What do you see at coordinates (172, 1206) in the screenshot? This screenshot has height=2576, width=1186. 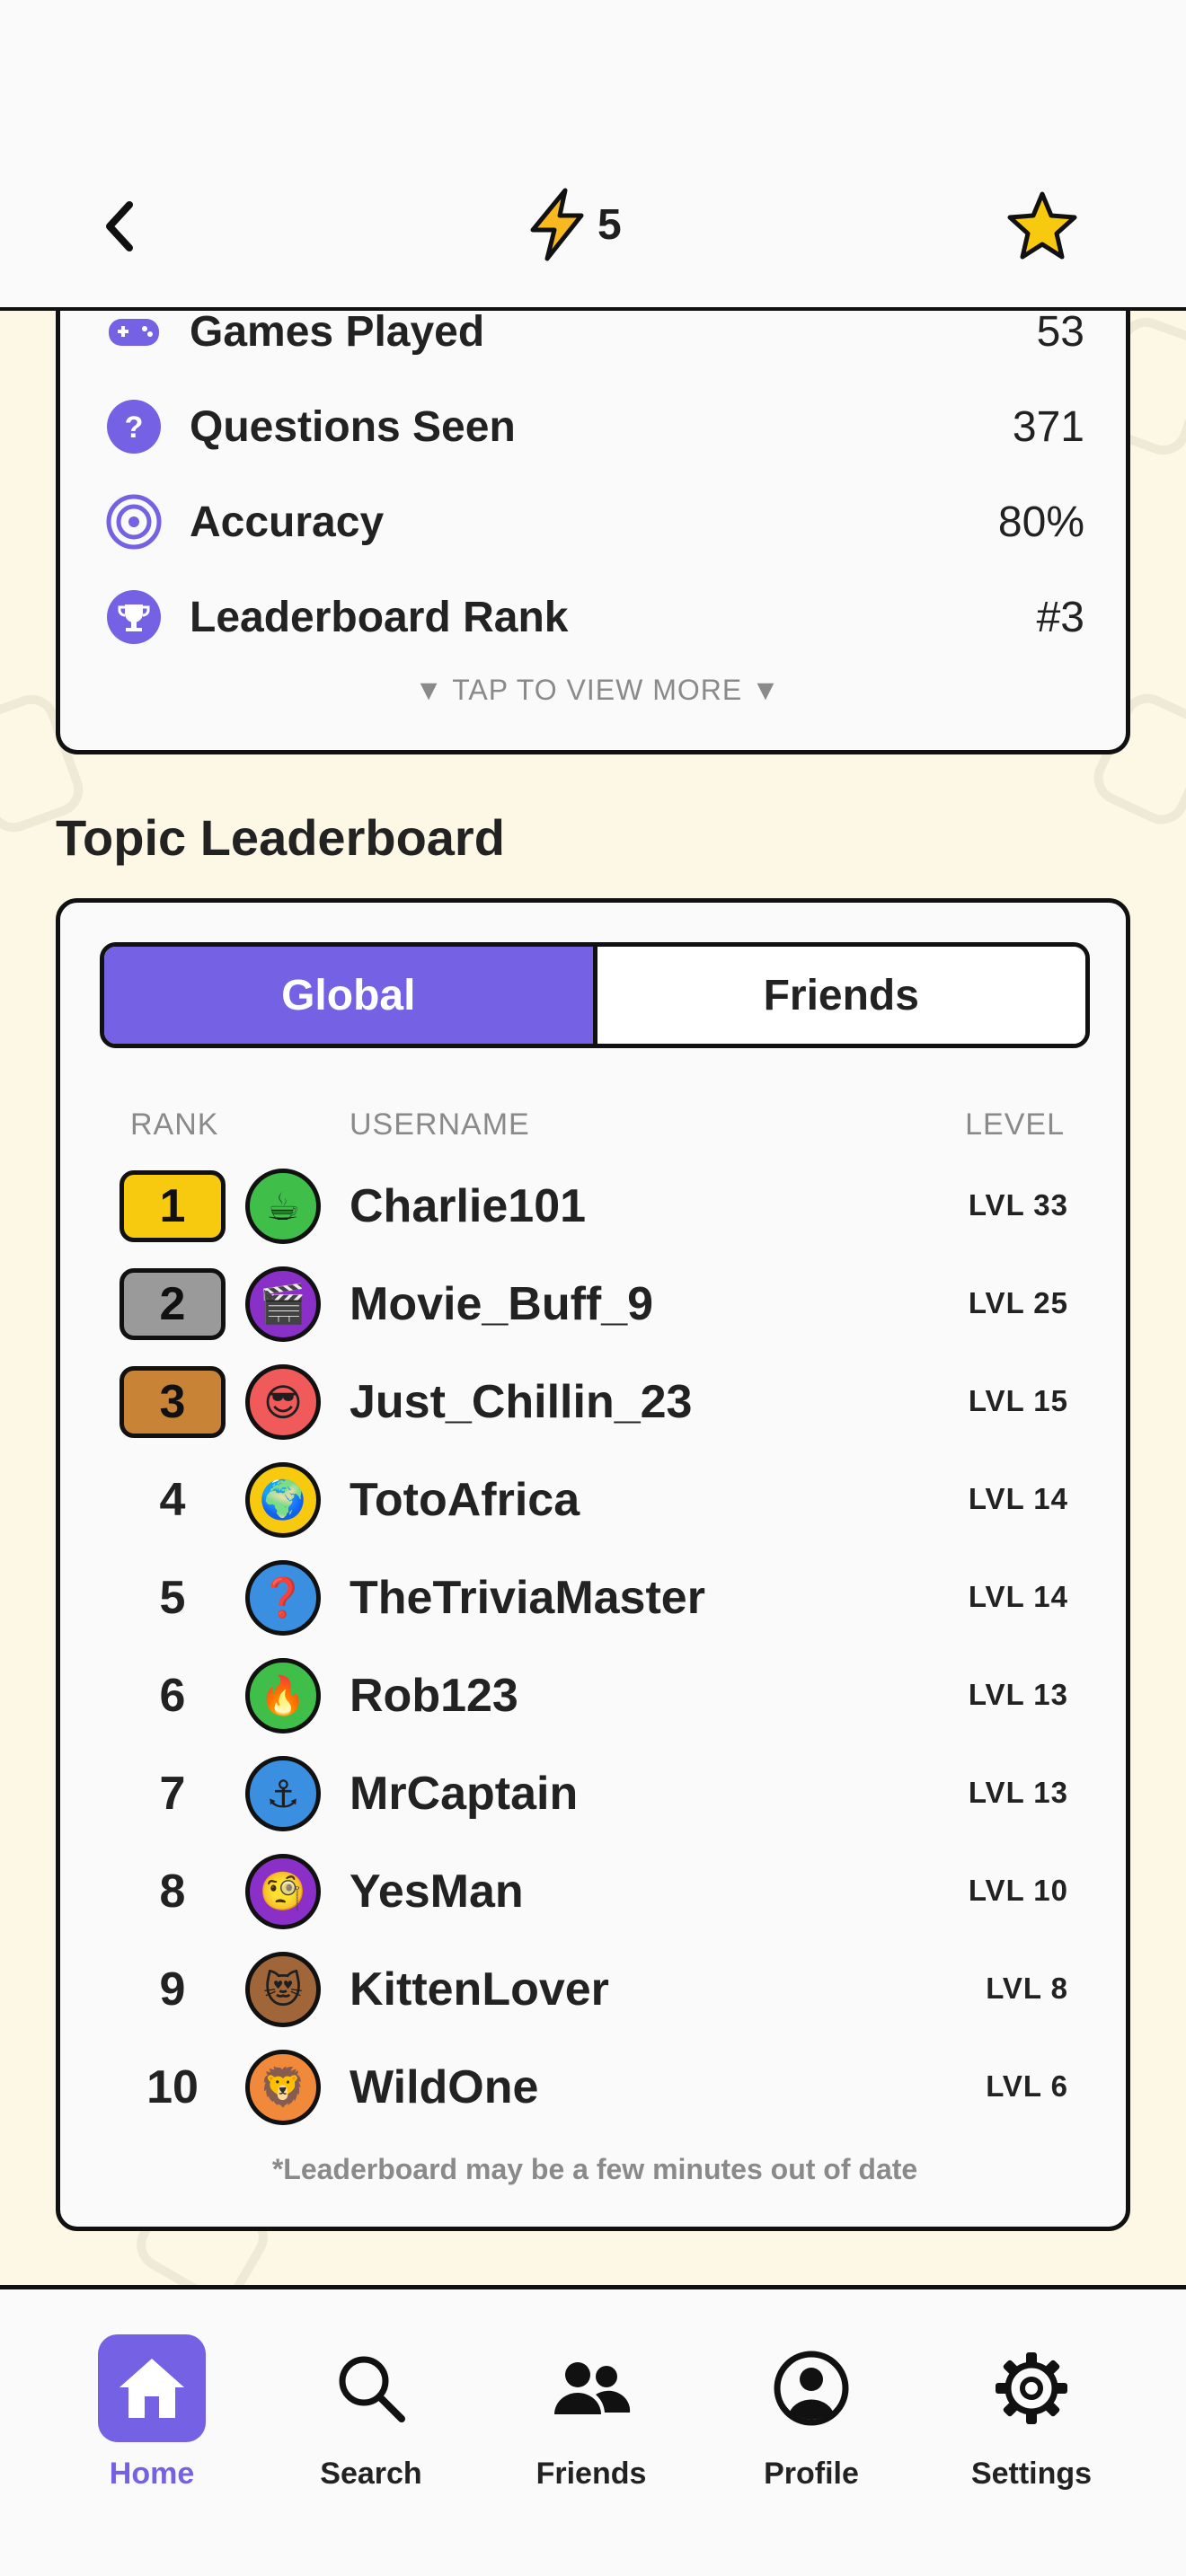 I see `rank-badge: 1` at bounding box center [172, 1206].